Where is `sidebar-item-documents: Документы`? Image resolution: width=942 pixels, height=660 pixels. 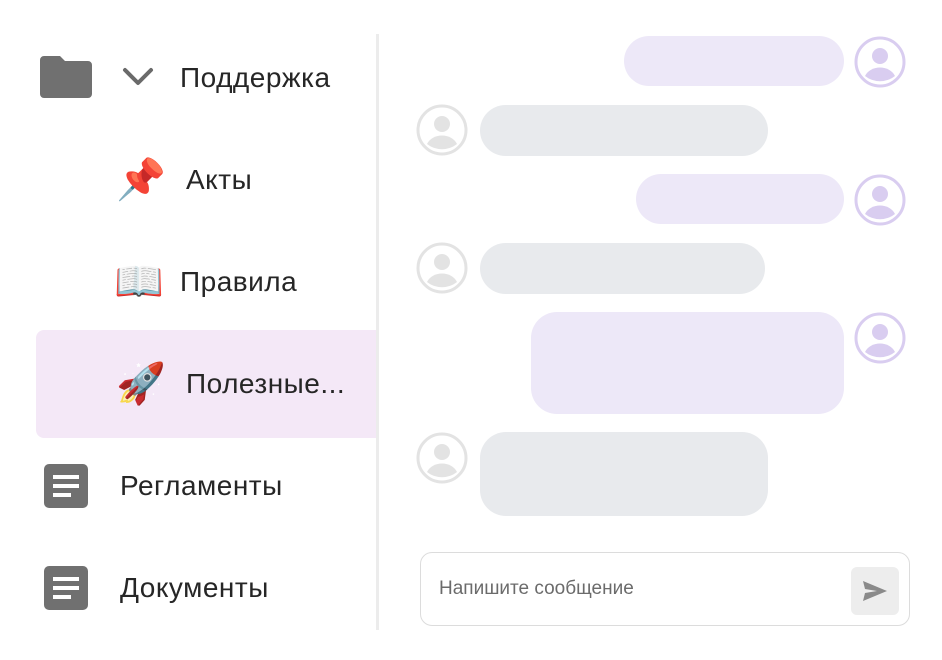
sidebar-item-documents: Документы is located at coordinates (206, 588).